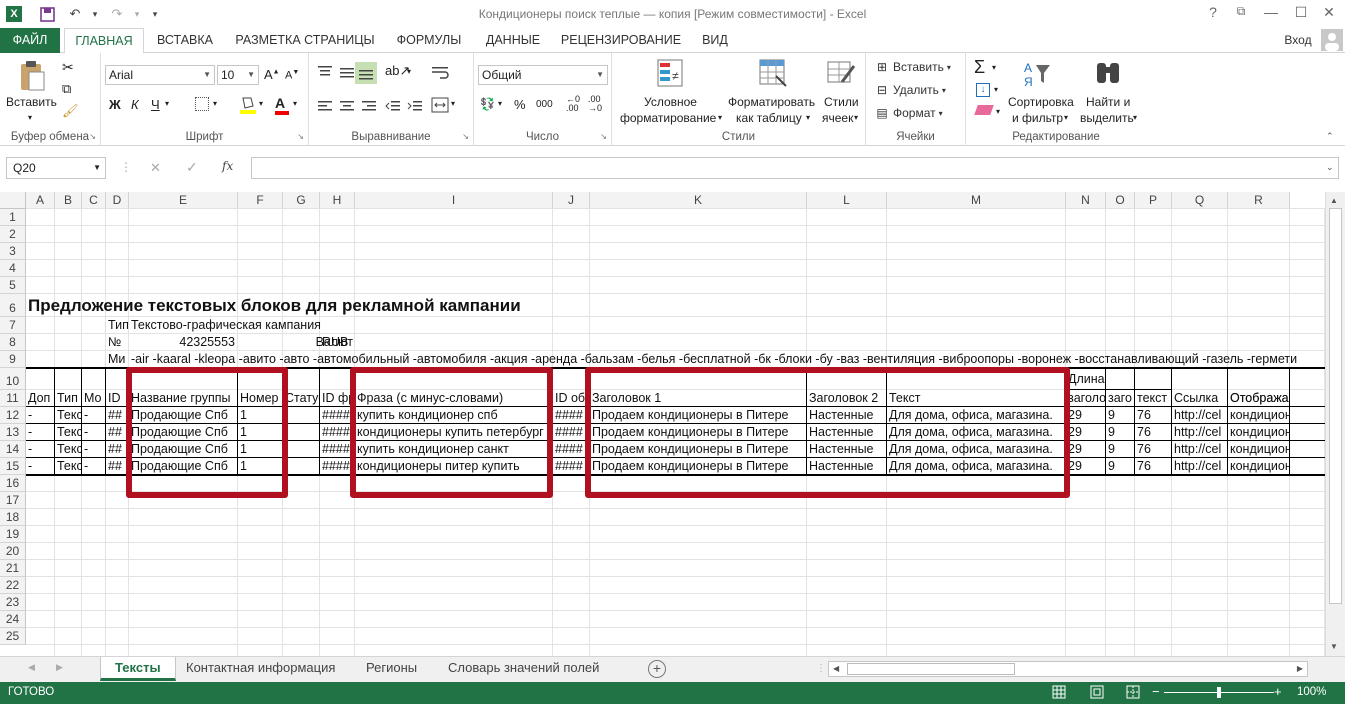  What do you see at coordinates (1120, 200) in the screenshot?
I see `column-header-o: O` at bounding box center [1120, 200].